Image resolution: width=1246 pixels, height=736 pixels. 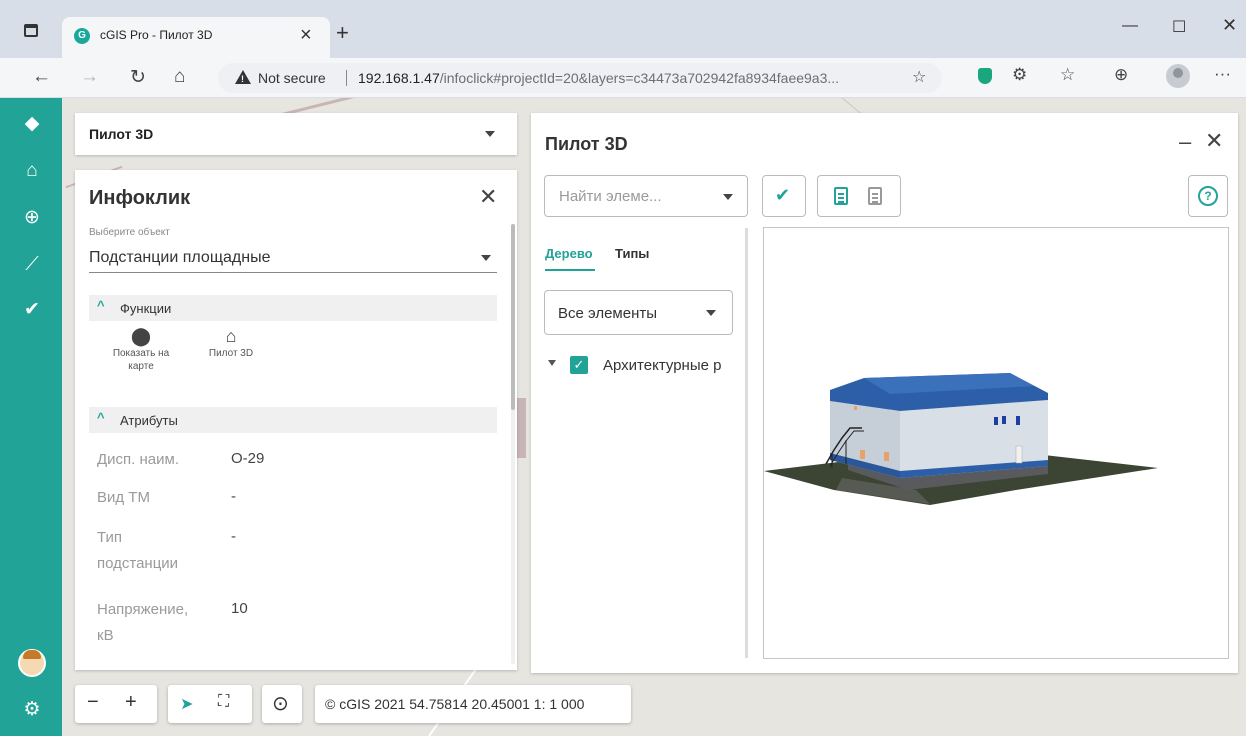 What do you see at coordinates (455, 704) in the screenshot?
I see `map-status-text: © cGIS 2021 54.75814 20.45001 1: 1 000` at bounding box center [455, 704].